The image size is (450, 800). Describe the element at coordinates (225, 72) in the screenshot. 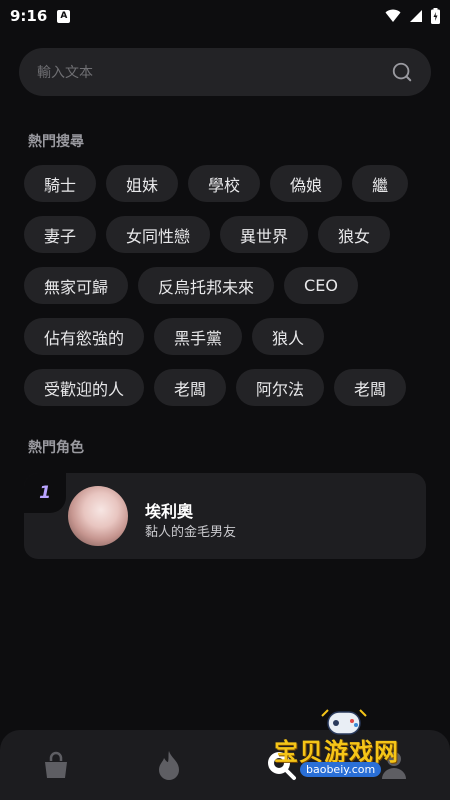

I see `search-input: 輸入文本` at that location.